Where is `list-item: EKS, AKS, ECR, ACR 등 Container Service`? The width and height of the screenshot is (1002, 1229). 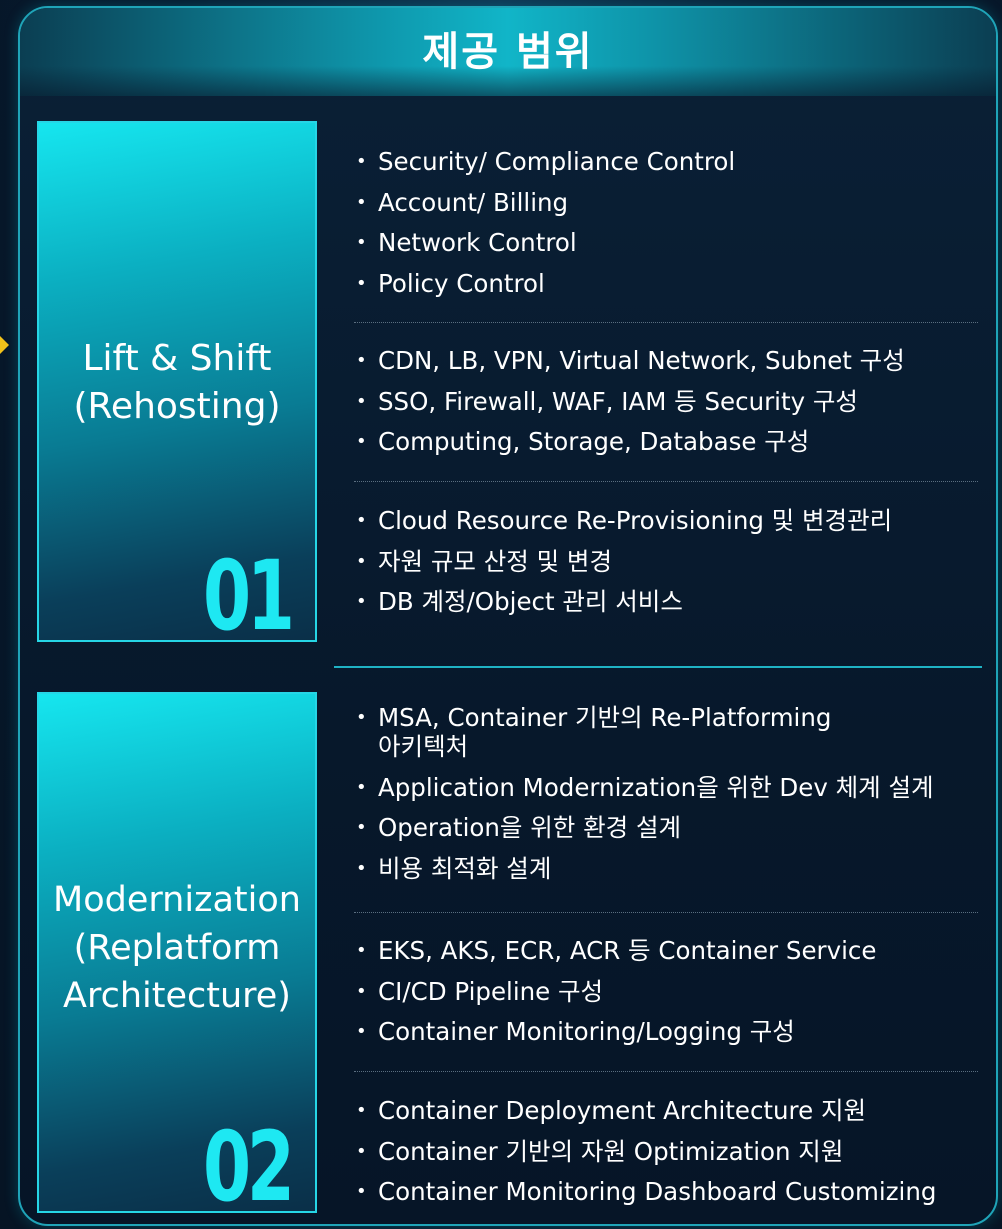
list-item: EKS, AKS, ECR, ACR 등 Container Service is located at coordinates (666, 950).